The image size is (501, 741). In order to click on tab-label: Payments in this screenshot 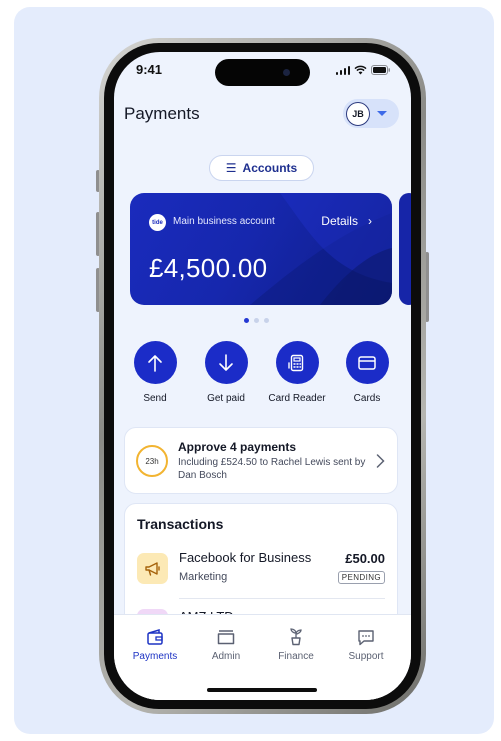, I will do `click(155, 656)`.